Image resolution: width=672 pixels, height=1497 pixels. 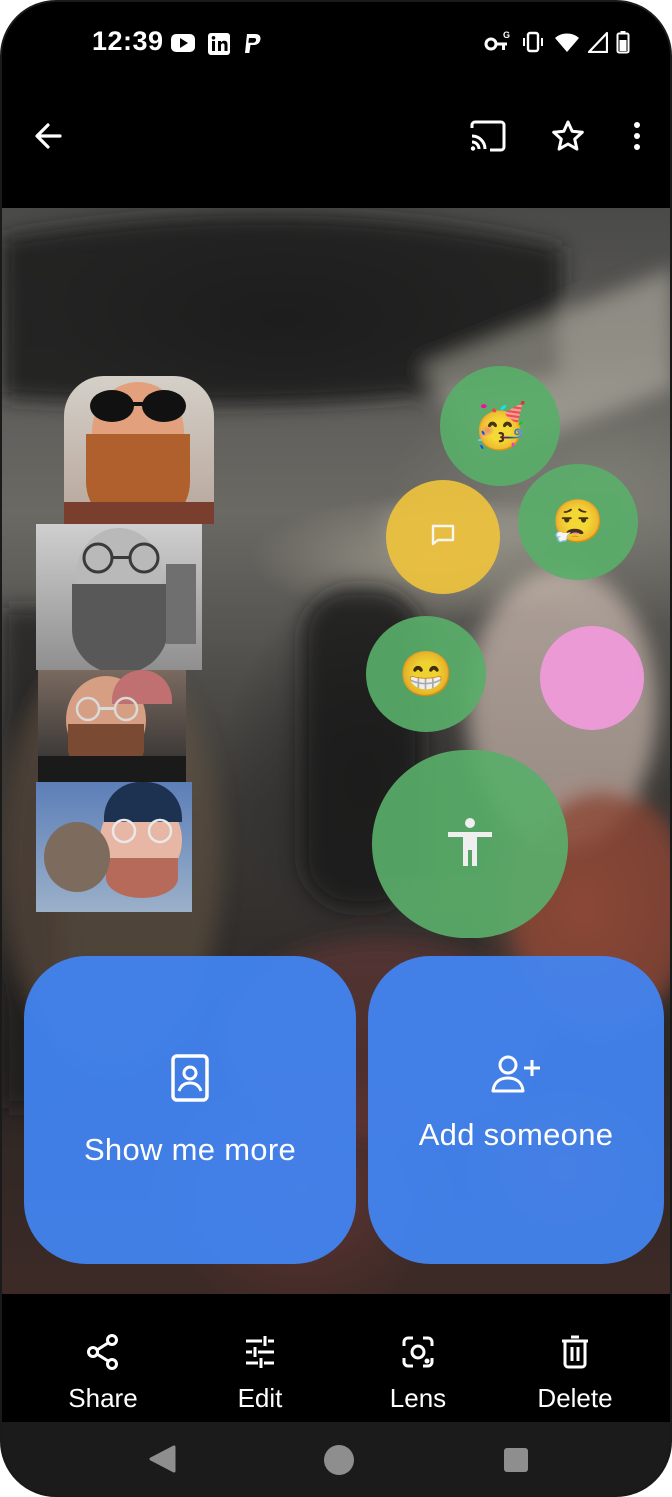 What do you see at coordinates (260, 1398) in the screenshot?
I see `edit-label: Edit` at bounding box center [260, 1398].